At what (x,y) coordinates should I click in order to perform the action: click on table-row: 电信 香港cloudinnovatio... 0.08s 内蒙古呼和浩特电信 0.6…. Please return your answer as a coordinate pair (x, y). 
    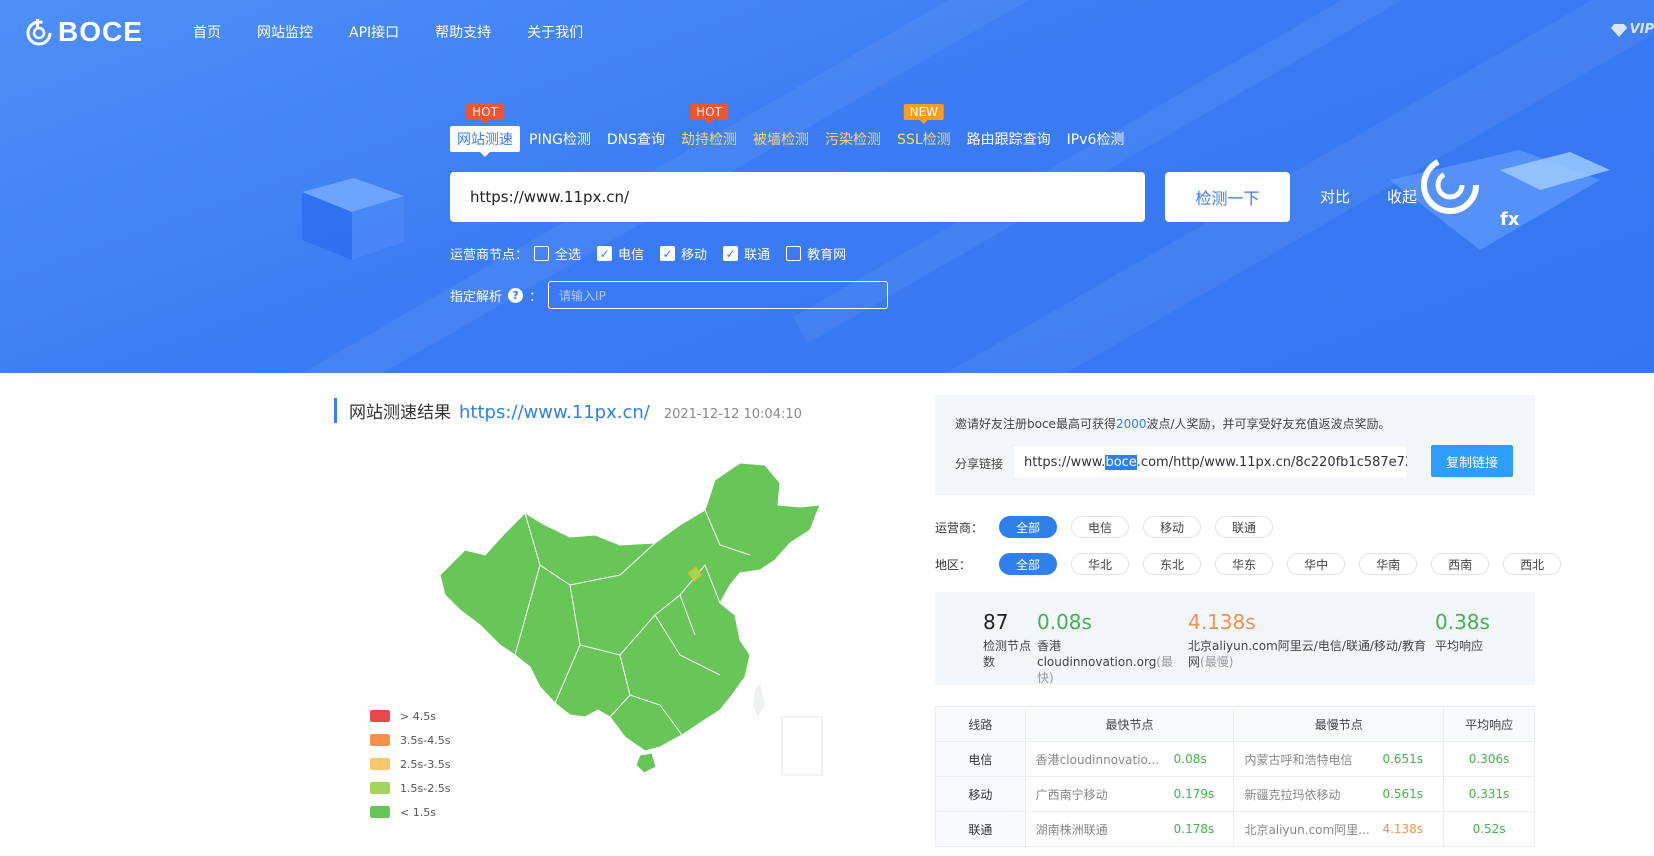
    Looking at the image, I should click on (1235, 759).